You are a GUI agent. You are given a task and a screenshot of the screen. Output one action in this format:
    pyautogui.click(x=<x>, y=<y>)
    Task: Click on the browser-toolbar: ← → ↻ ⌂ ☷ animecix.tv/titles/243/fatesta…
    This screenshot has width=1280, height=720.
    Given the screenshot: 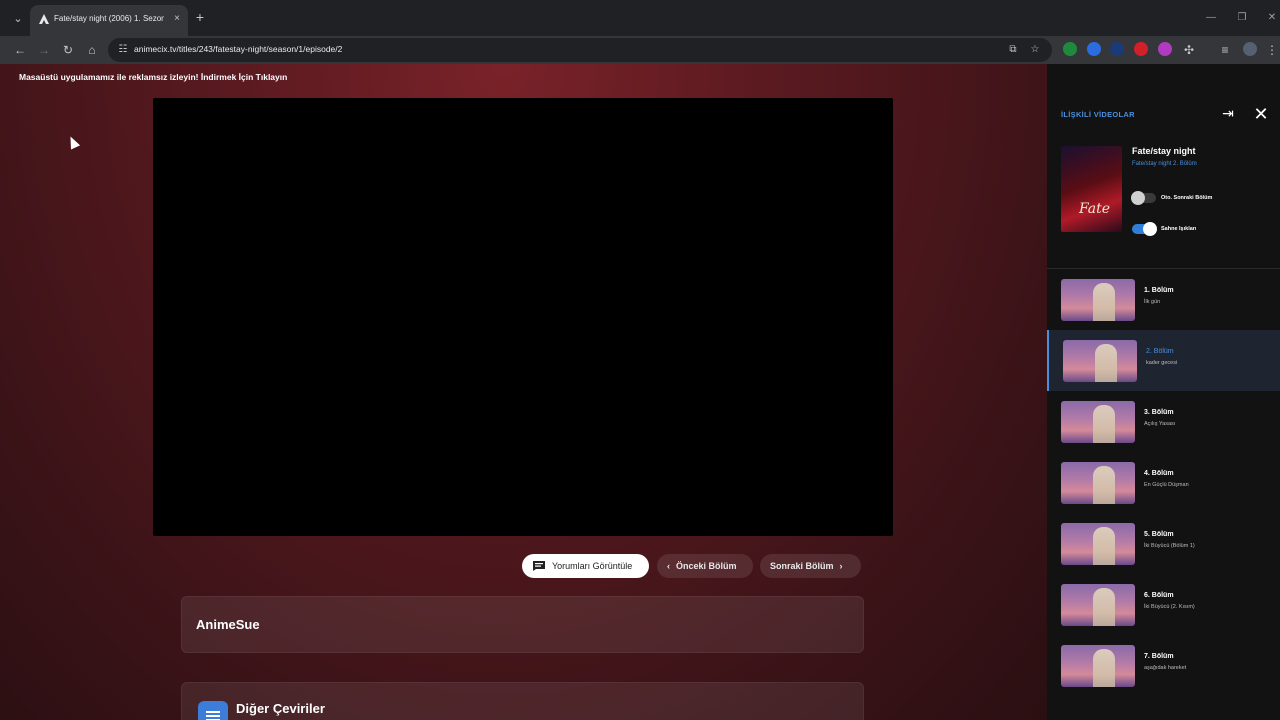 What is the action you would take?
    pyautogui.click(x=640, y=50)
    